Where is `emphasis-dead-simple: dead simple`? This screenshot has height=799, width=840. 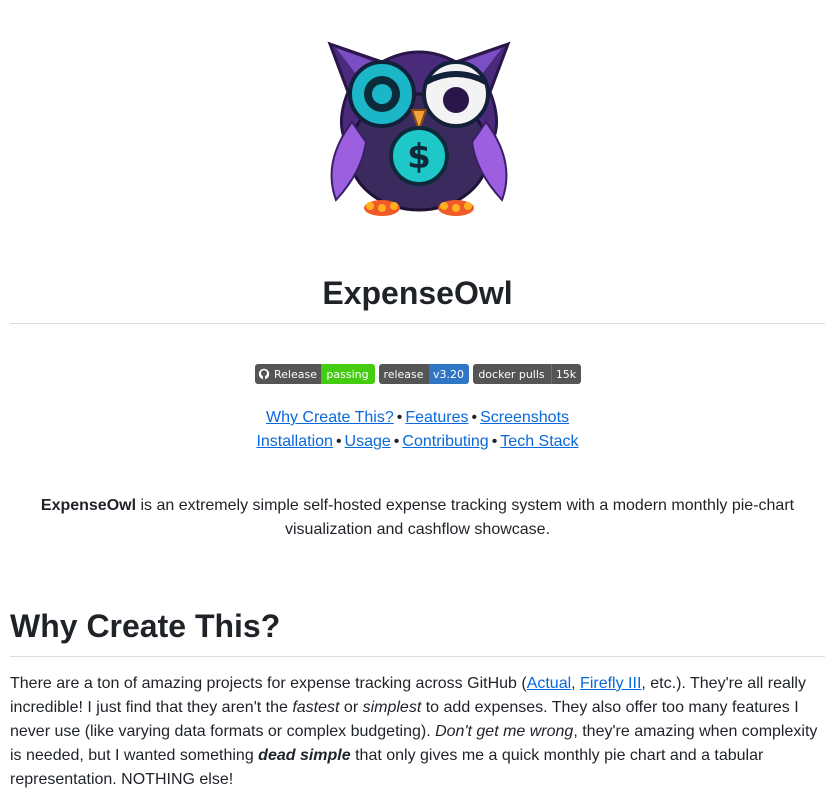 emphasis-dead-simple: dead simple is located at coordinates (304, 755).